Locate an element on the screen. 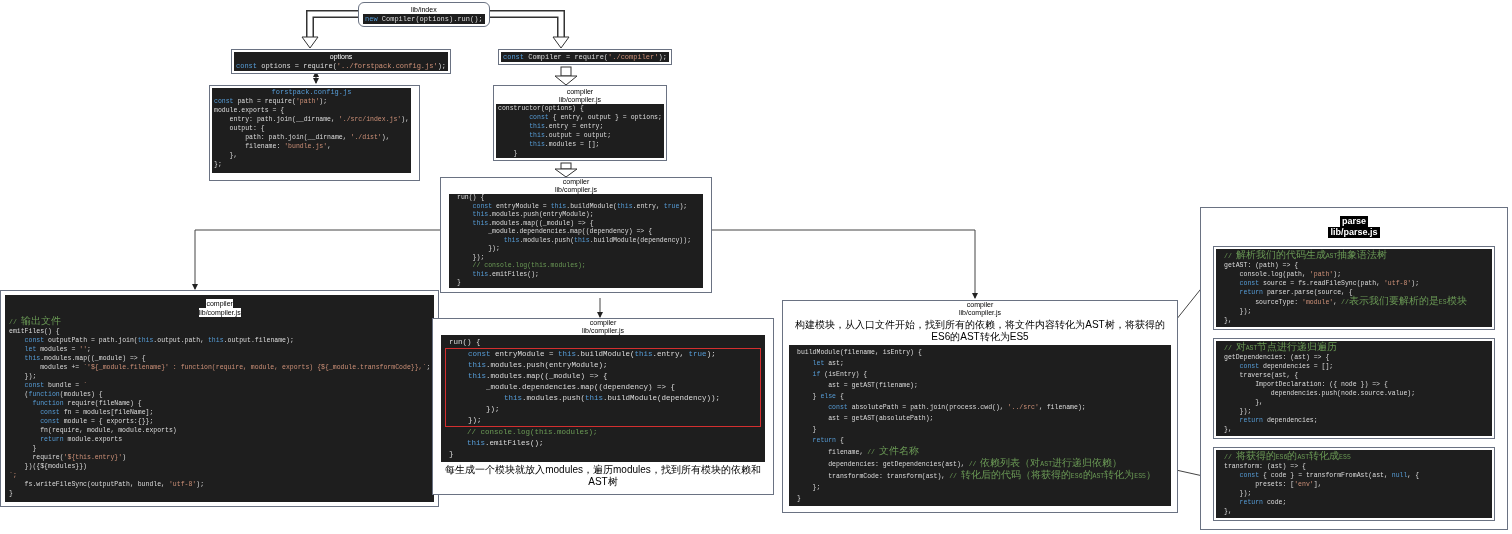  module-title: parse is located at coordinates (1354, 221).